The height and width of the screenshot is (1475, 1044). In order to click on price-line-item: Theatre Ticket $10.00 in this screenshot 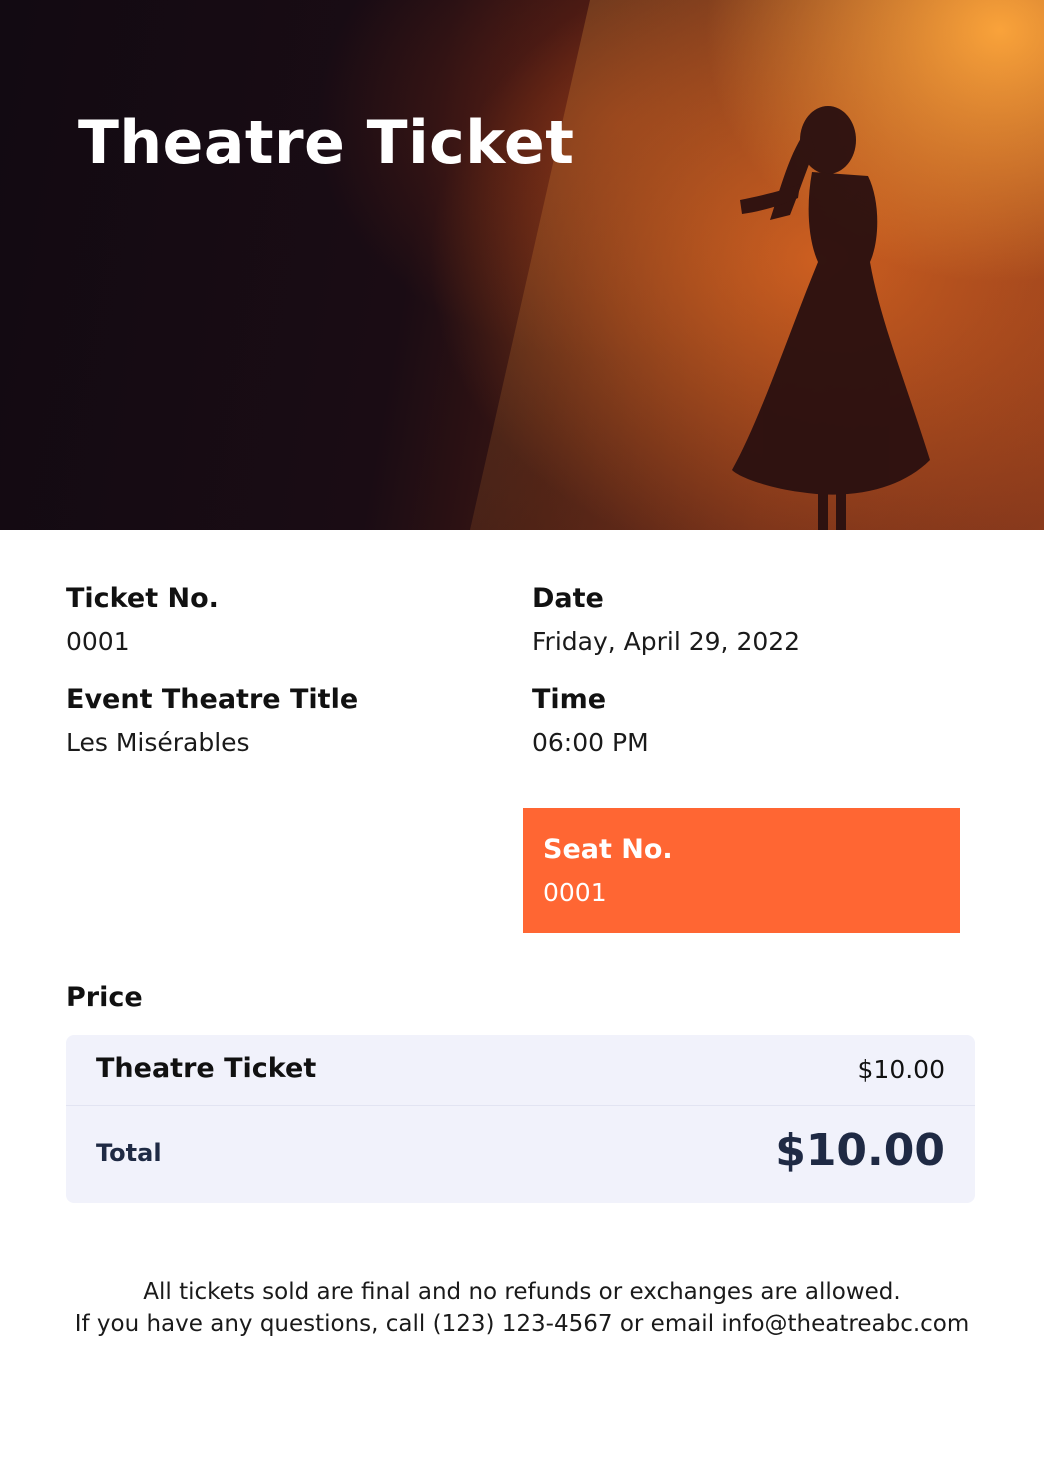, I will do `click(520, 1070)`.